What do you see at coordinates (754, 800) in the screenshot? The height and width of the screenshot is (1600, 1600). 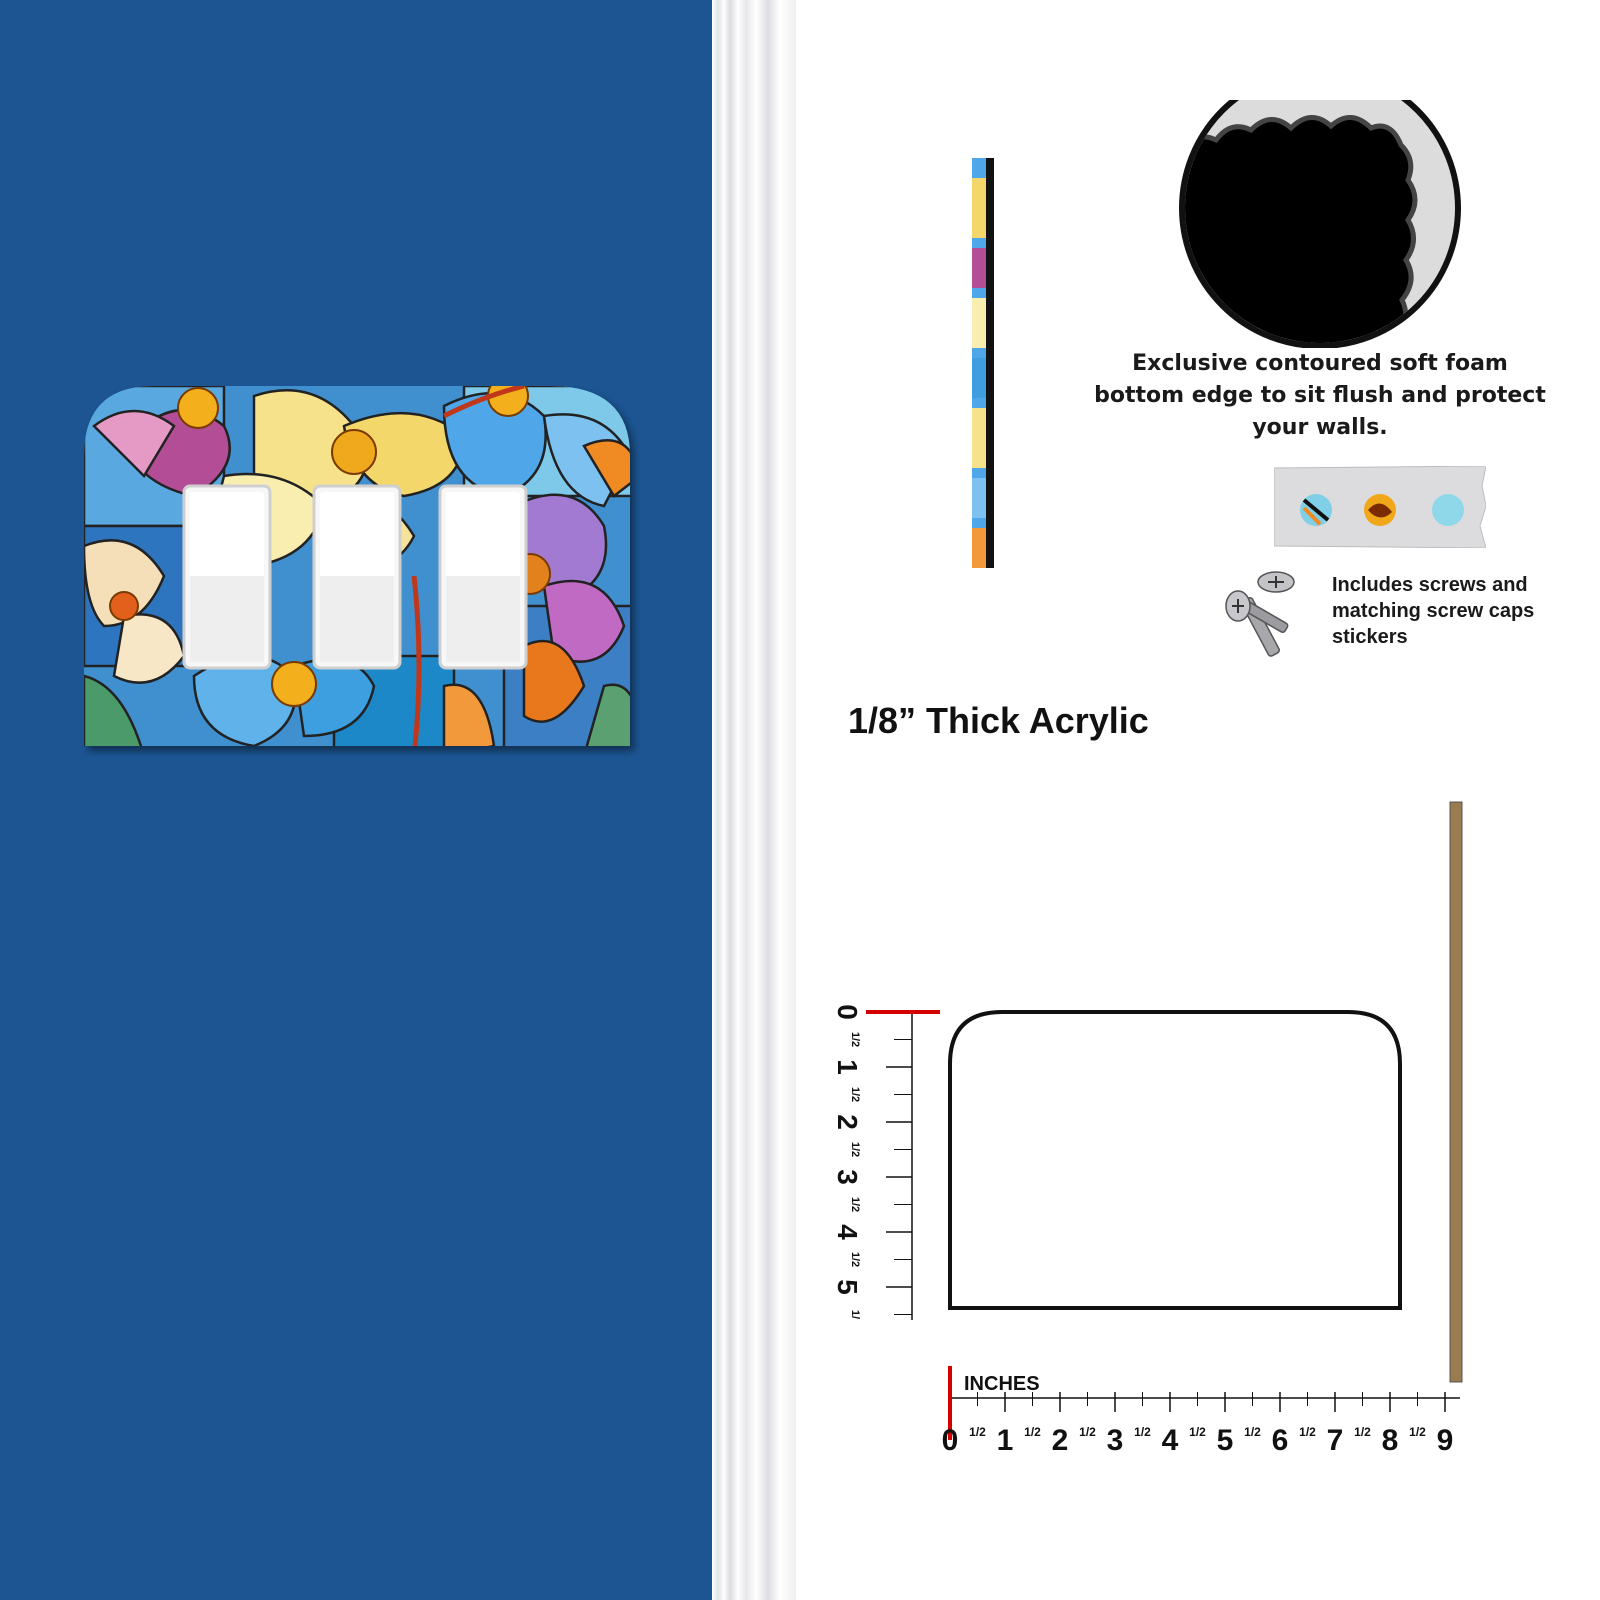 I see `door-trim-molding` at bounding box center [754, 800].